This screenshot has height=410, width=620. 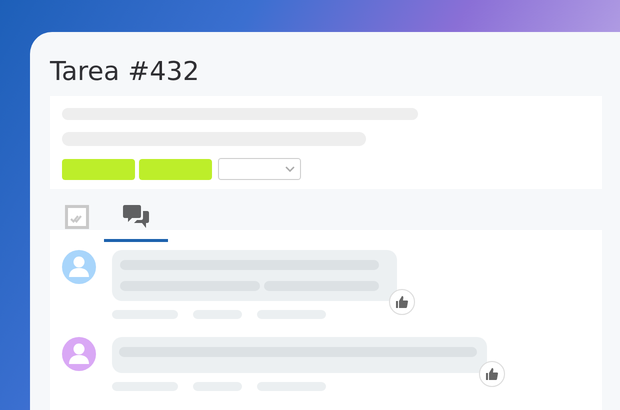 What do you see at coordinates (125, 72) in the screenshot?
I see `task-title: Tarea #432` at bounding box center [125, 72].